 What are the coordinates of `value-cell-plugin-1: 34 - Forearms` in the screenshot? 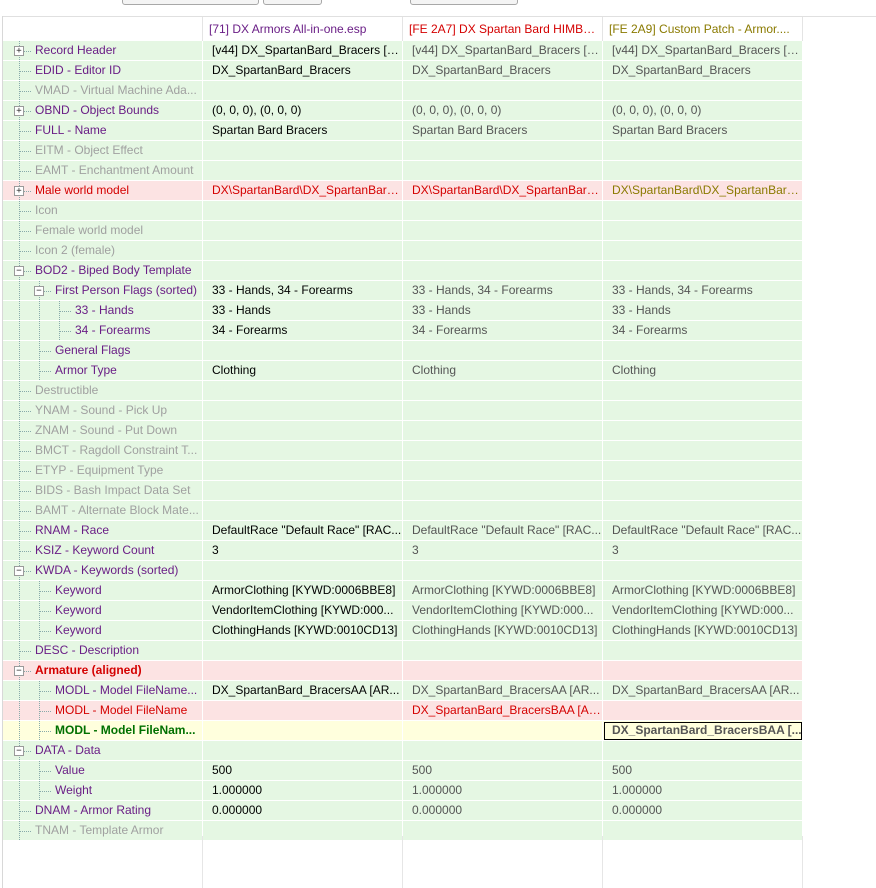 It's located at (303, 331).